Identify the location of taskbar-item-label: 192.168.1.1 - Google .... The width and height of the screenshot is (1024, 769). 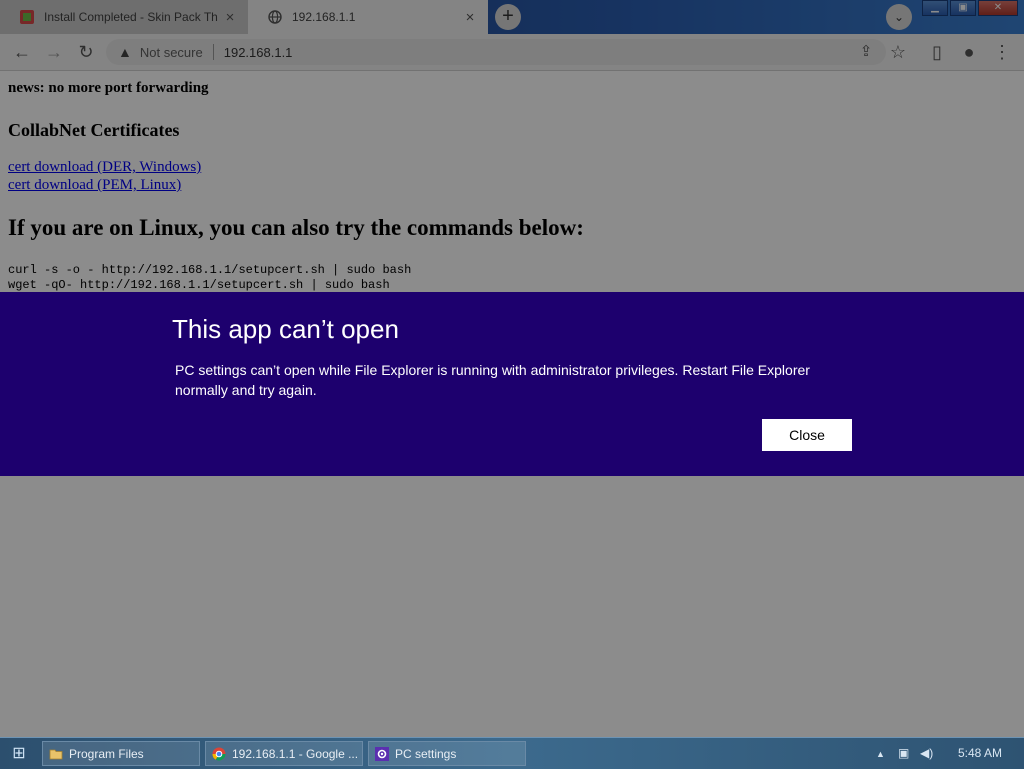
(295, 753).